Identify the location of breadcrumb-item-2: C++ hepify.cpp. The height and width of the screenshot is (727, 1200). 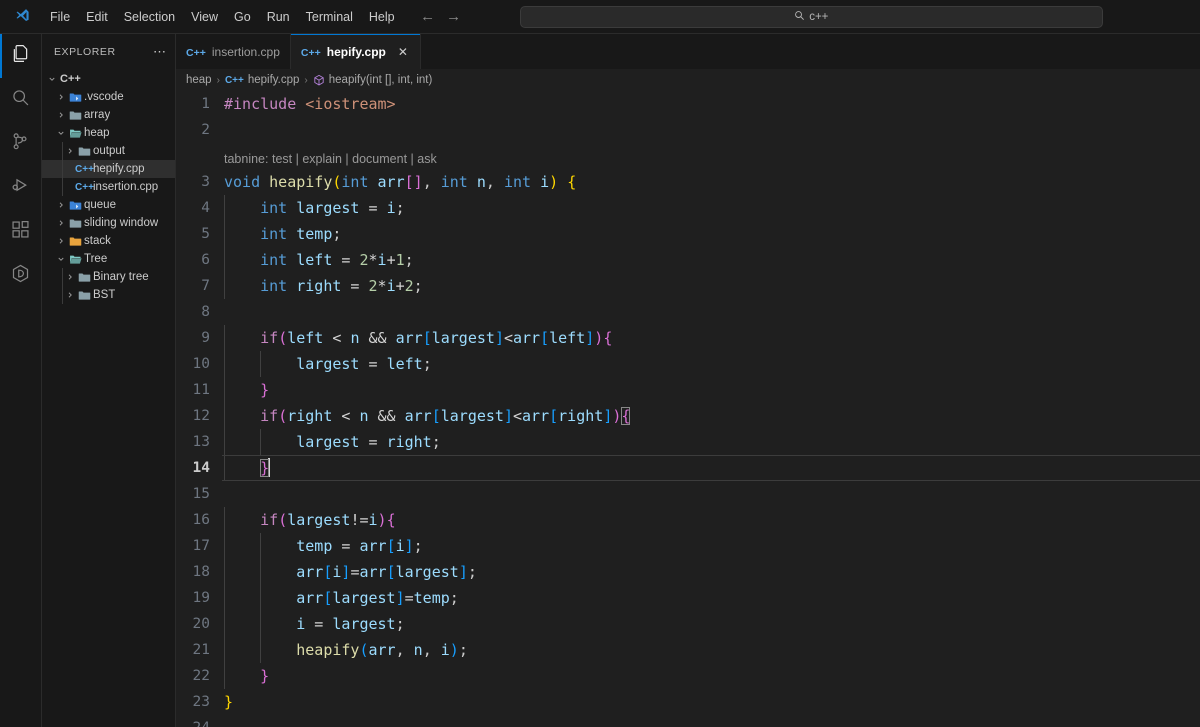
(262, 80).